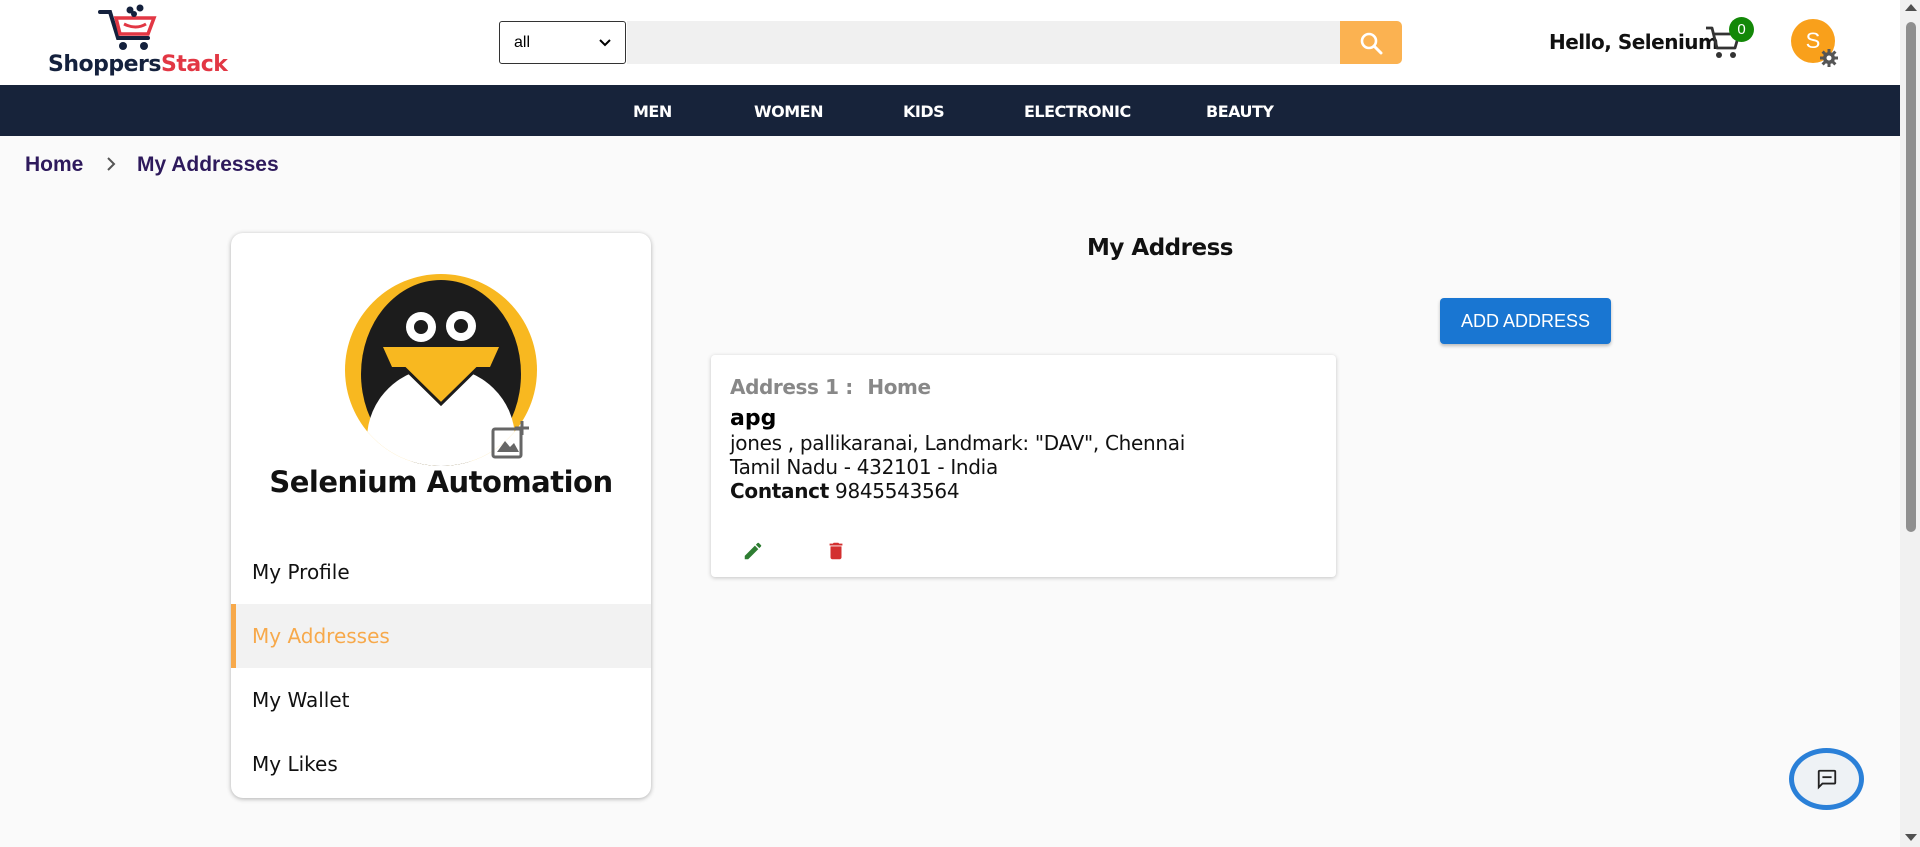  I want to click on delete-trash-icon, so click(836, 551).